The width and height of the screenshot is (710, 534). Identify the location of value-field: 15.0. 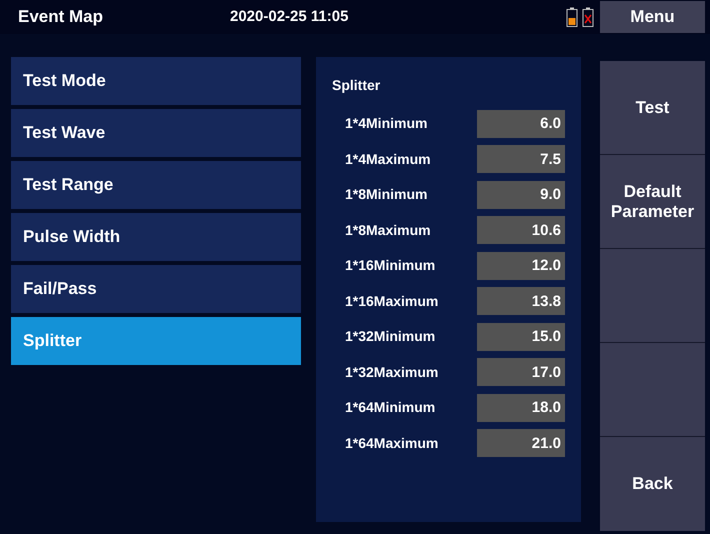
(521, 336).